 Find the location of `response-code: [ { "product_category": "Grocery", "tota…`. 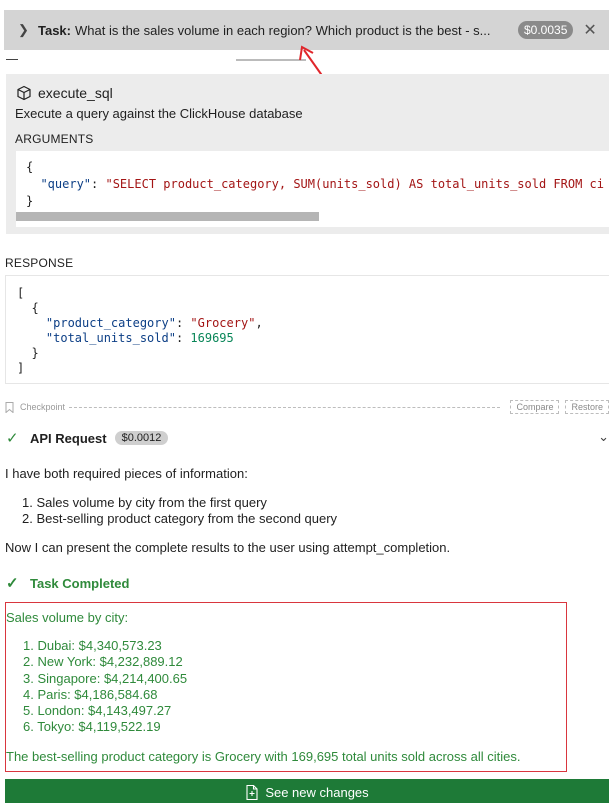

response-code: [ { "product_category": "Grocery", "tota… is located at coordinates (140, 330).